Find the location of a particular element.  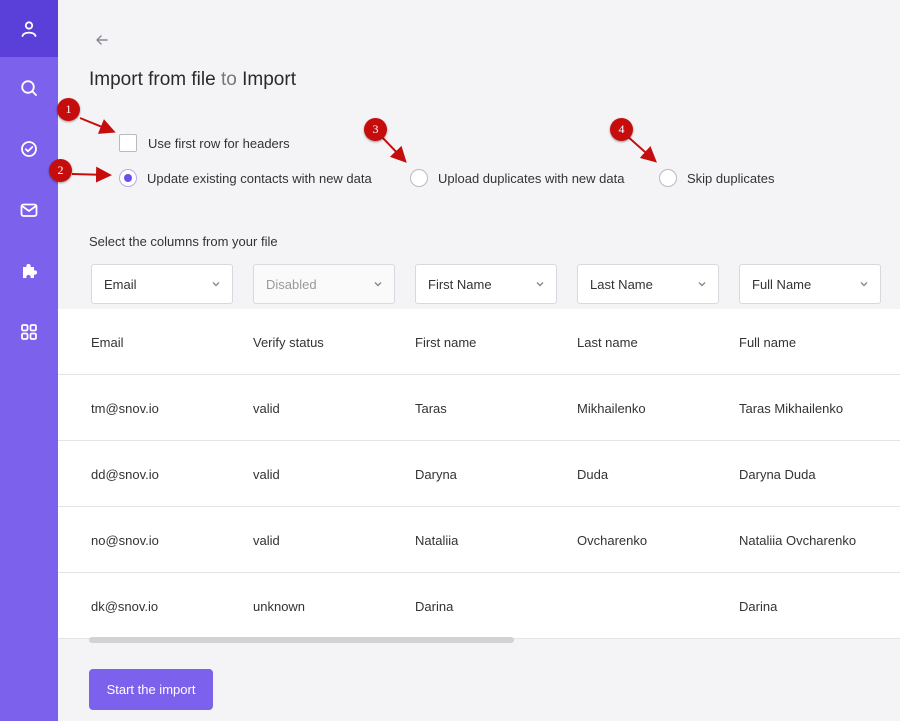

sidebar-item-apps is located at coordinates (29, 331).